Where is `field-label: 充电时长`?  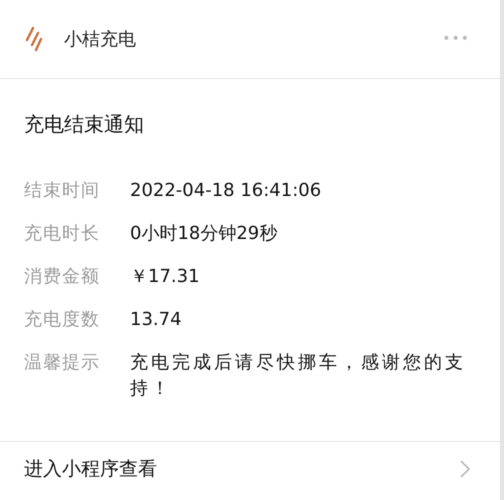 field-label: 充电时长 is located at coordinates (62, 234).